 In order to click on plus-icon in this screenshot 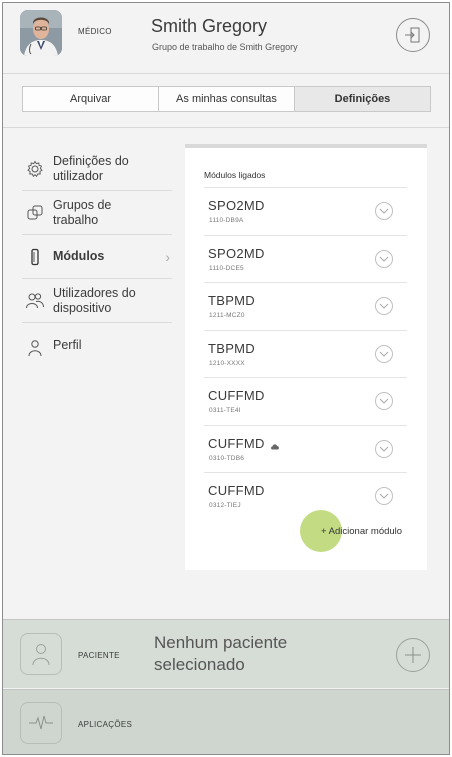, I will do `click(413, 655)`.